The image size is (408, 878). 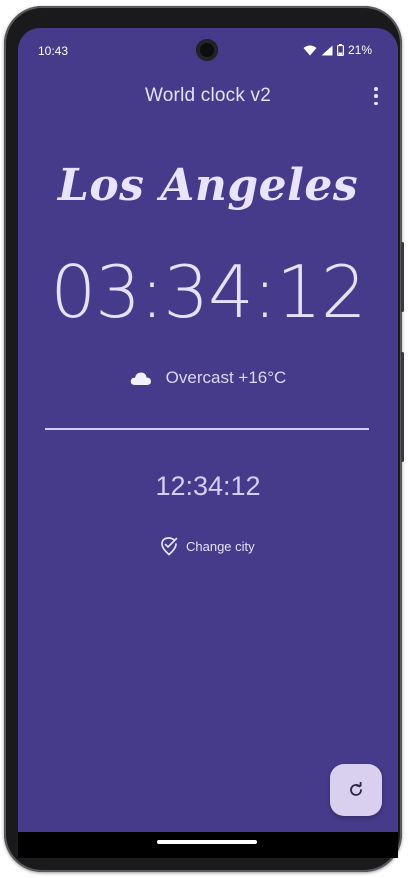 I want to click on divider, so click(x=207, y=429).